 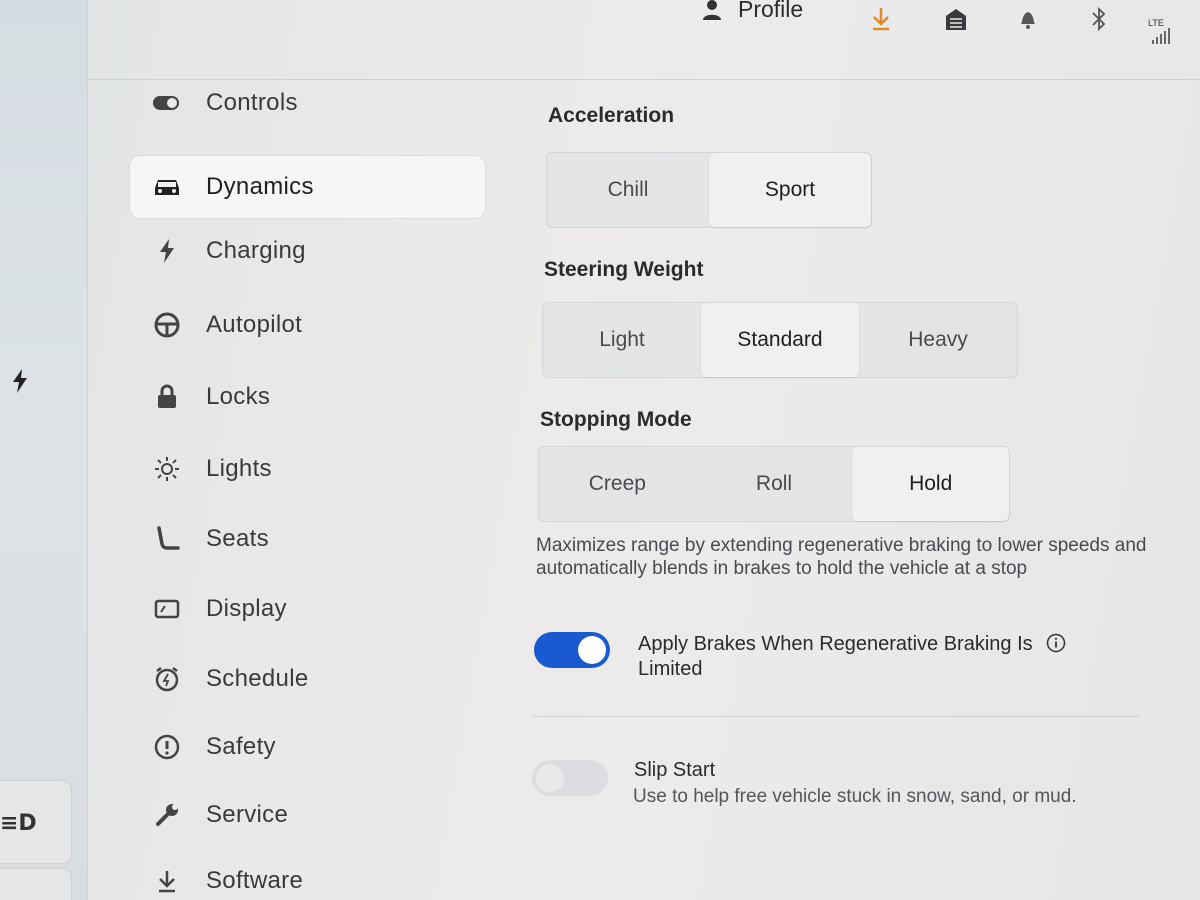 I want to click on profile-button: Profile, so click(x=752, y=11).